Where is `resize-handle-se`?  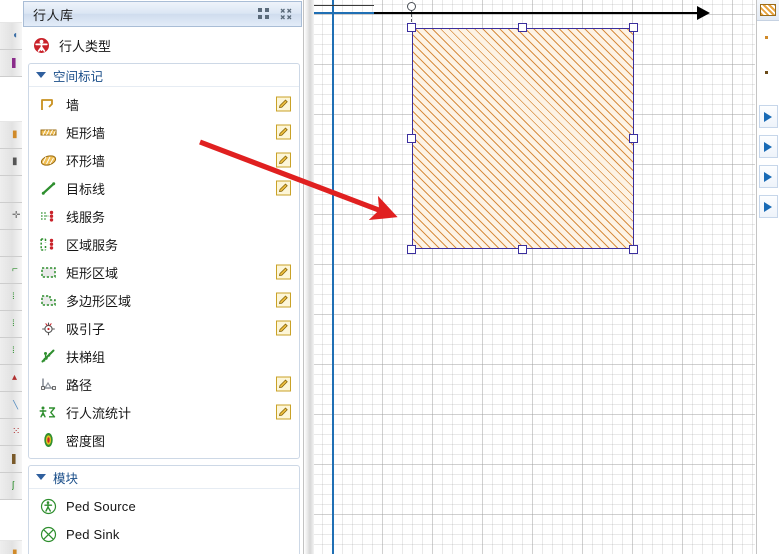
resize-handle-se is located at coordinates (633, 249).